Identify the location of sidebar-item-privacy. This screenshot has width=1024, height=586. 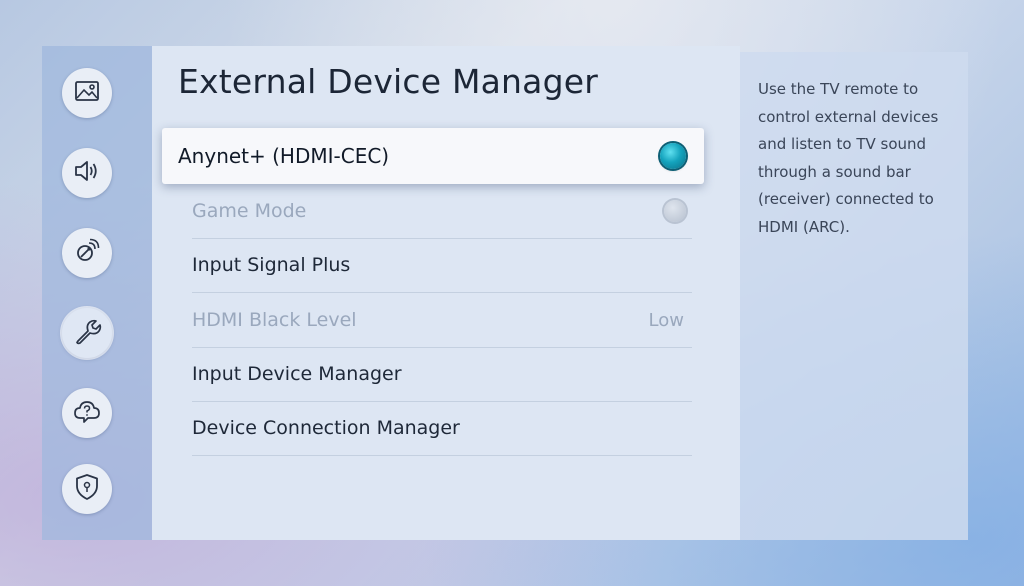
(87, 489).